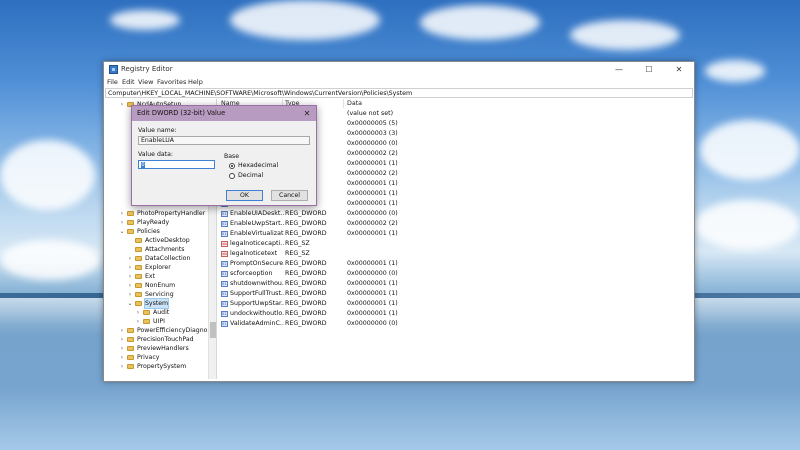 This screenshot has height=450, width=800. Describe the element at coordinates (354, 103) in the screenshot. I see `column-header-data: Data` at that location.